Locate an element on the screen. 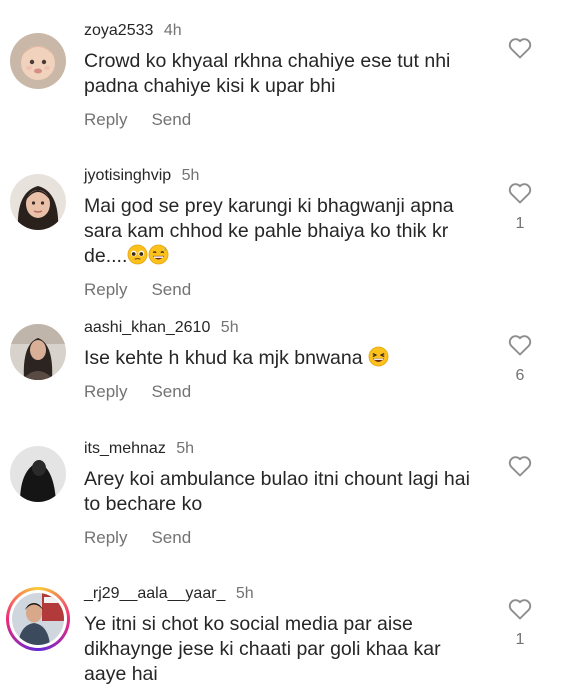  story-ring is located at coordinates (38, 619).